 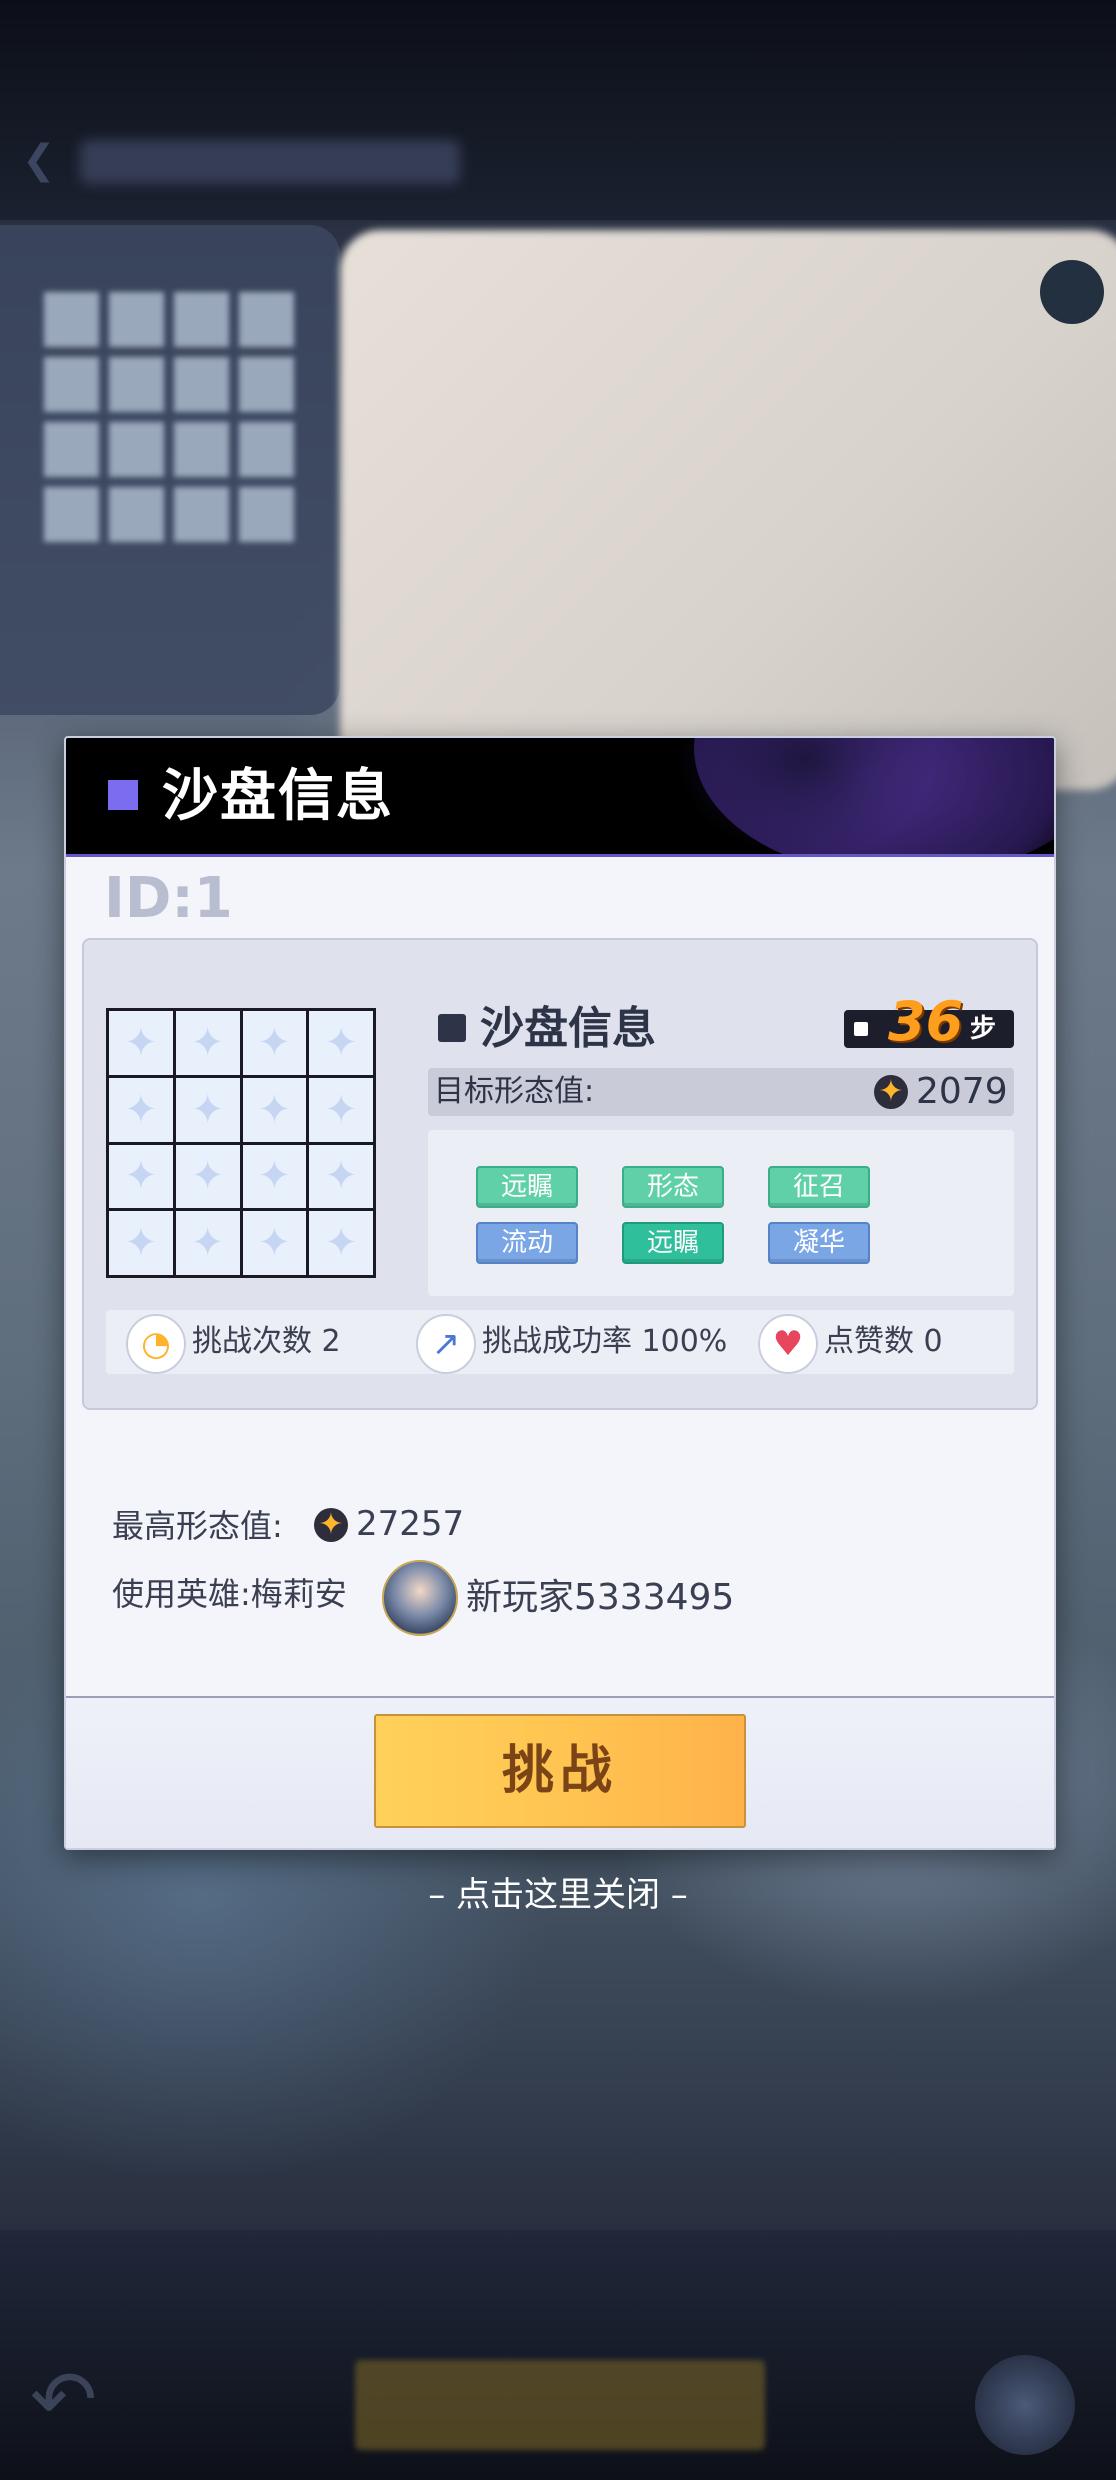 What do you see at coordinates (169, 417) in the screenshot?
I see `background-grid` at bounding box center [169, 417].